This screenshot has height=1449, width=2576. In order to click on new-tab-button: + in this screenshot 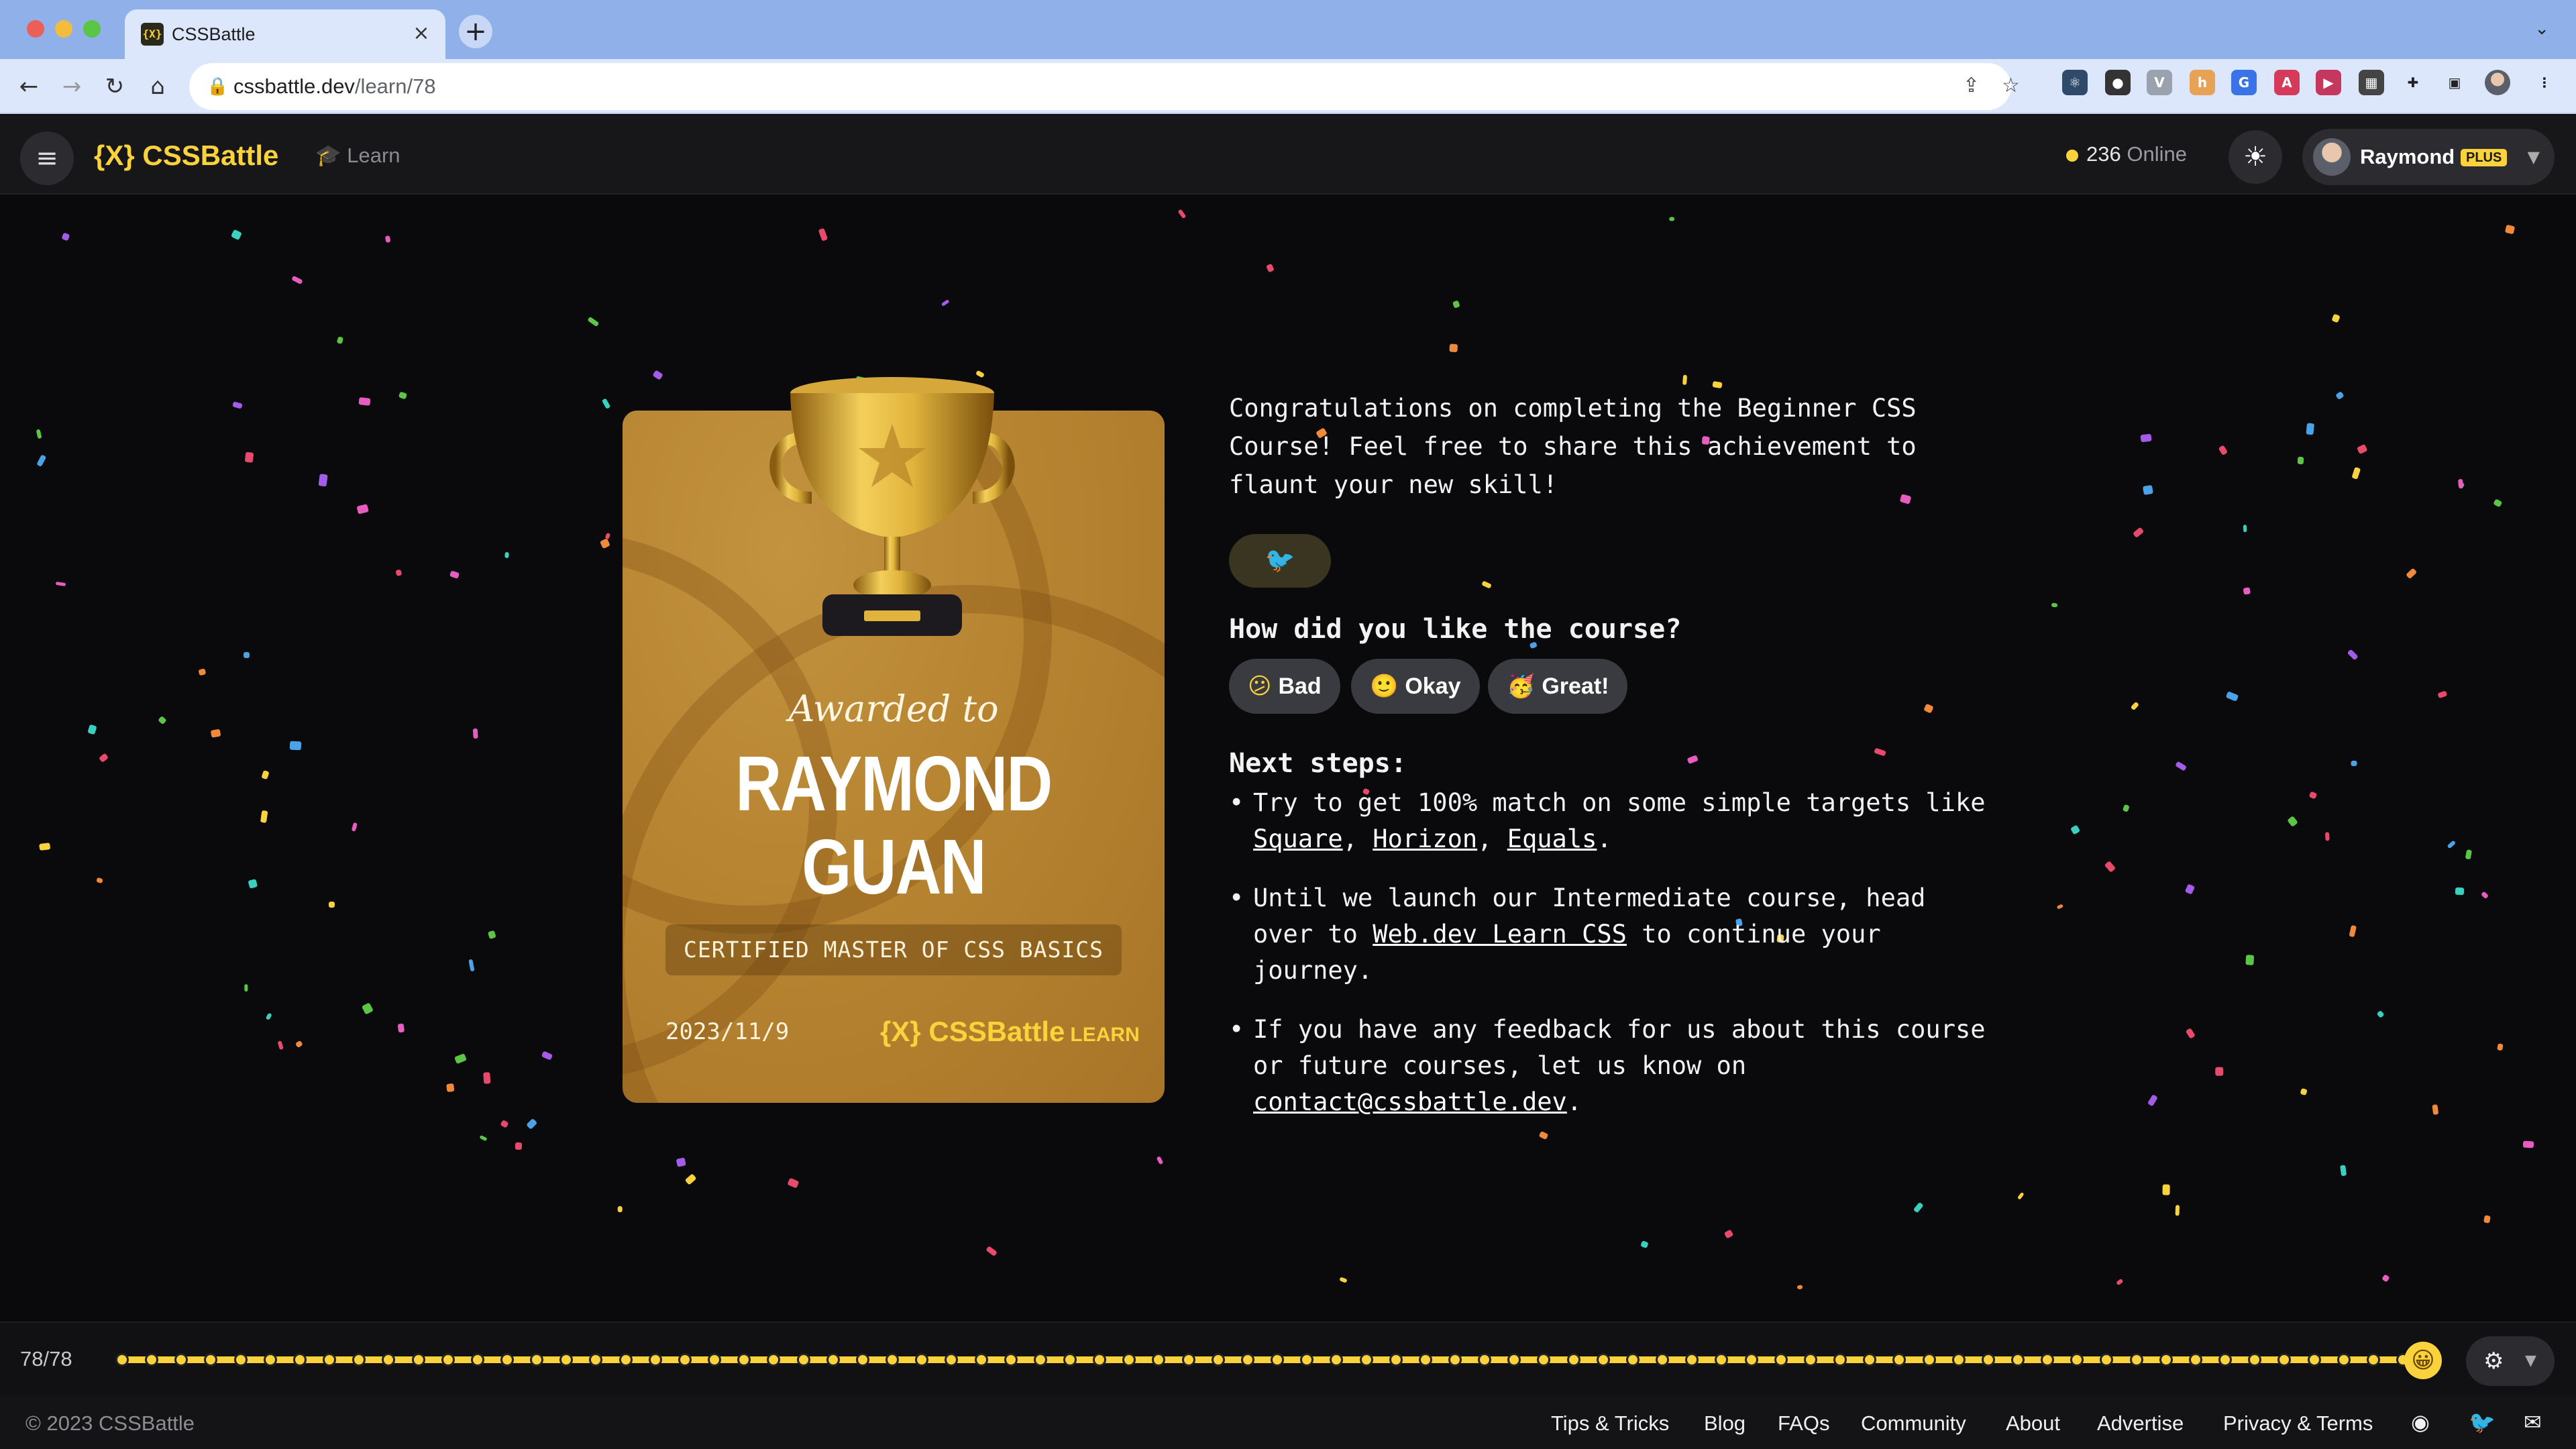, I will do `click(475, 31)`.